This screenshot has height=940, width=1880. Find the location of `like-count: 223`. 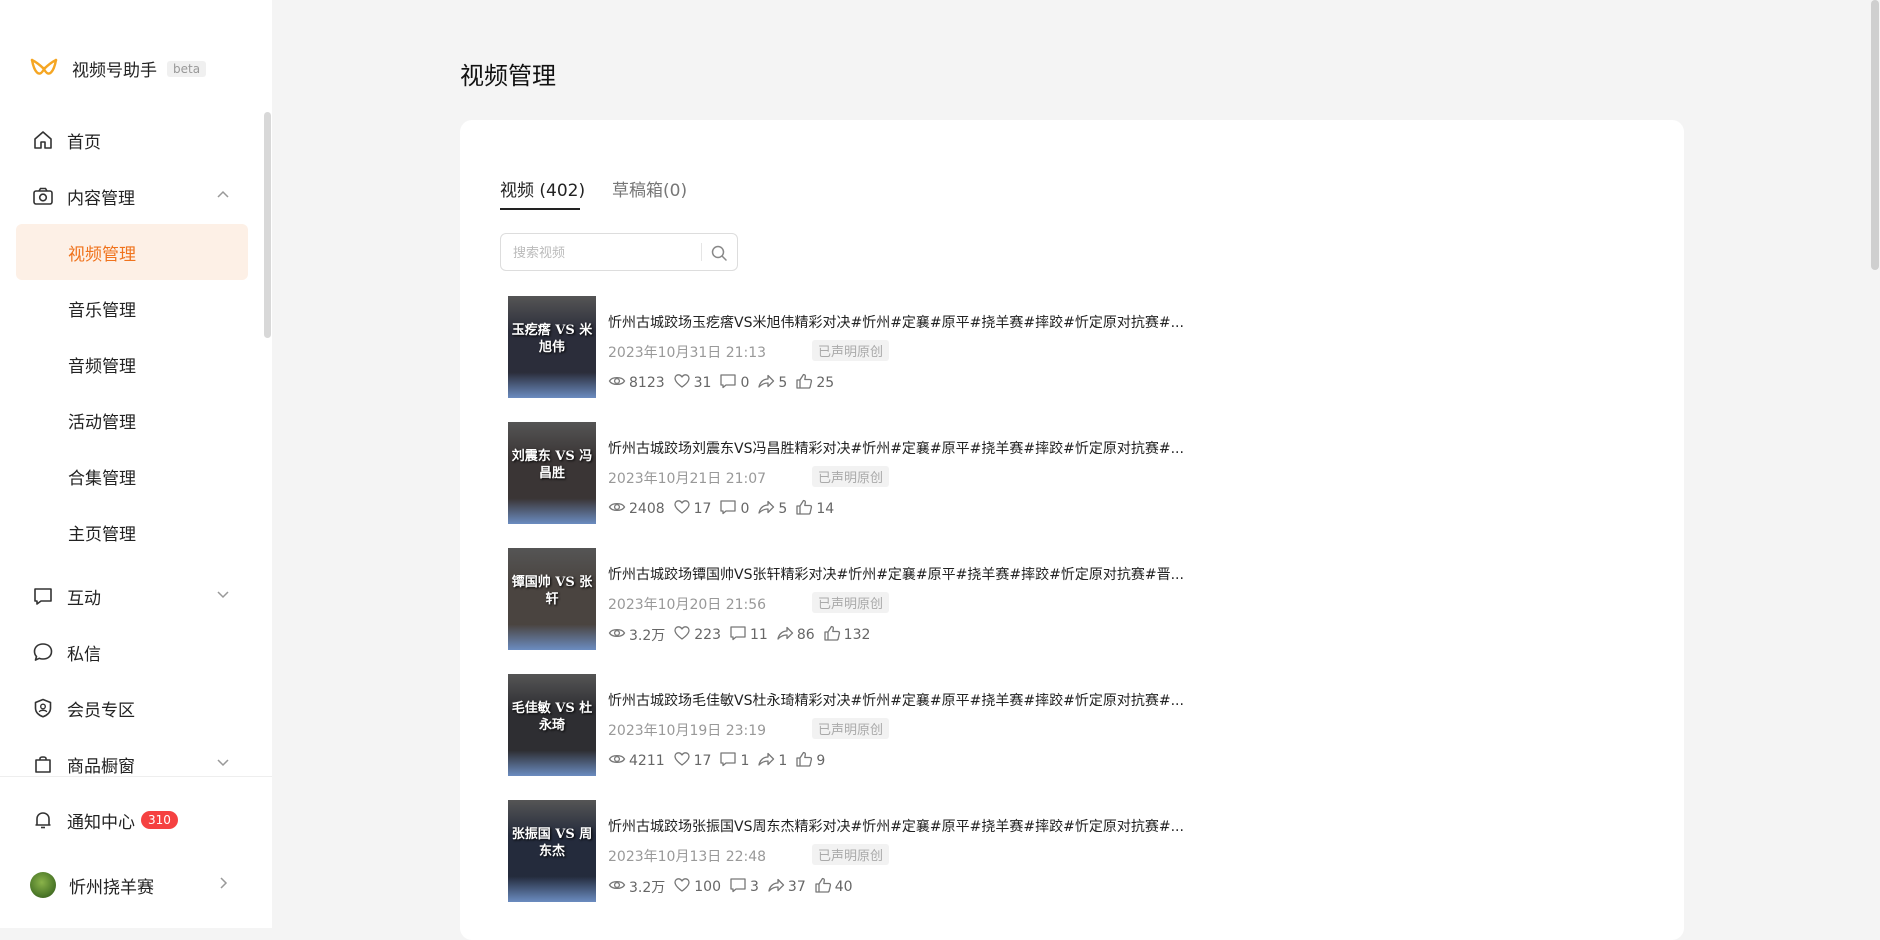

like-count: 223 is located at coordinates (697, 635).